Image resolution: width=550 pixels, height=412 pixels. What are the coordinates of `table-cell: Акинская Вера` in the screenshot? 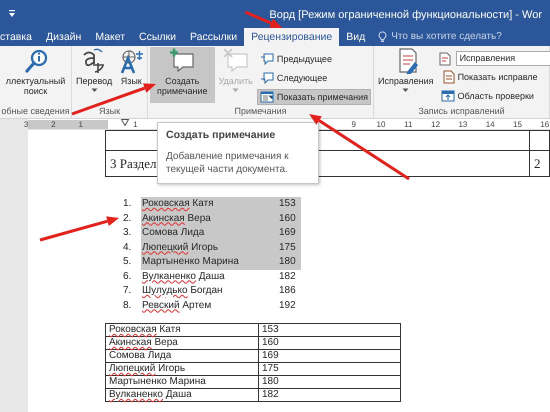 It's located at (143, 342).